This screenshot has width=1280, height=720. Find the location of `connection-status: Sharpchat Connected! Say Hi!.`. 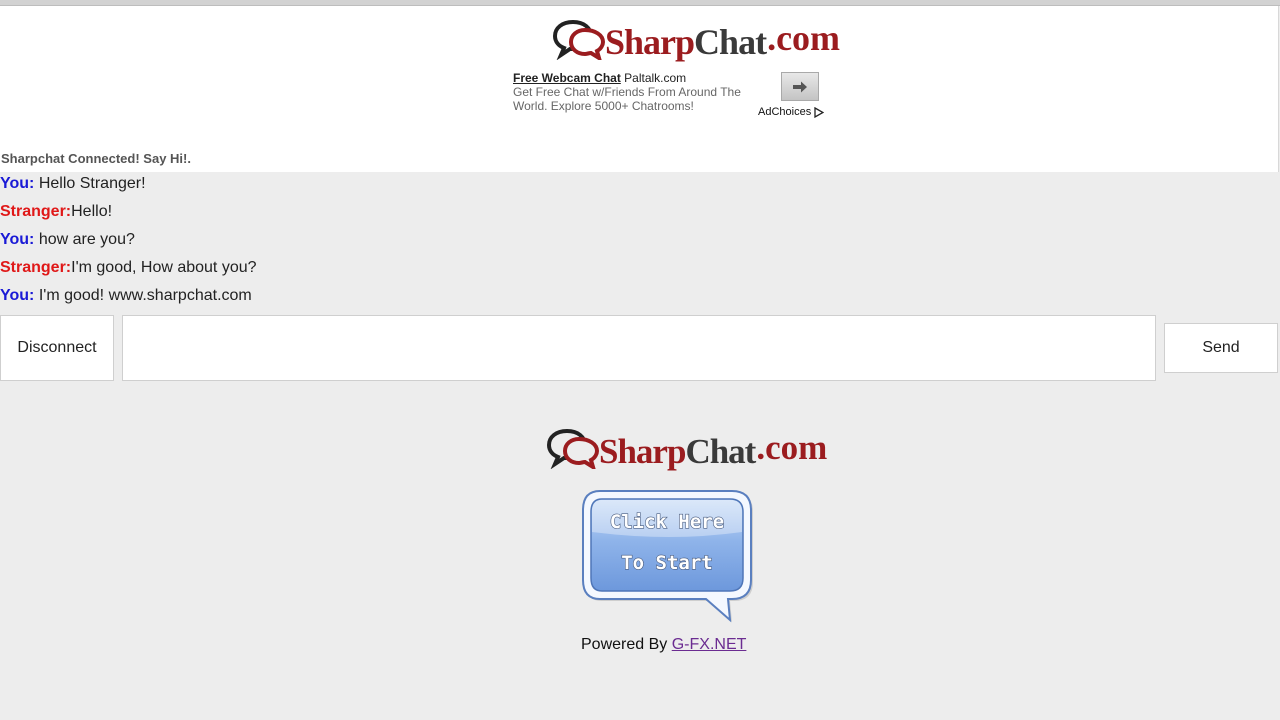

connection-status: Sharpchat Connected! Say Hi!. is located at coordinates (96, 158).